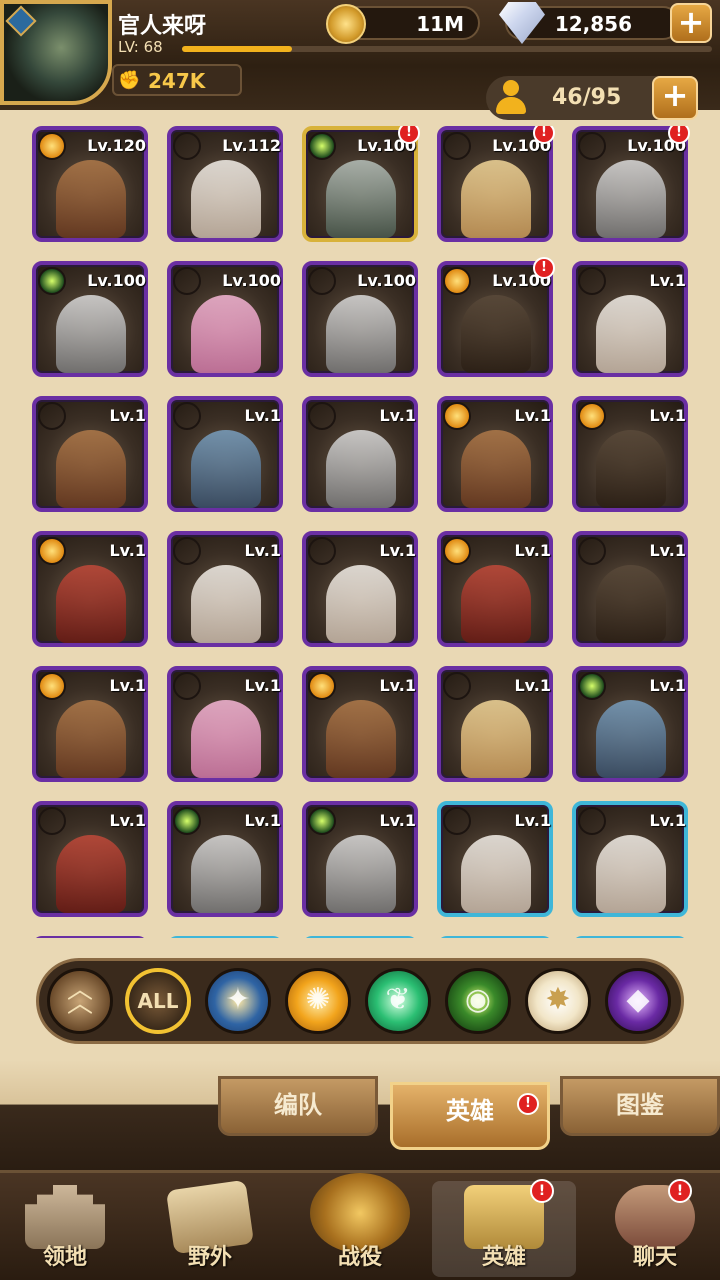  Describe the element at coordinates (675, 98) in the screenshot. I see `expand-capacity-button: +` at that location.